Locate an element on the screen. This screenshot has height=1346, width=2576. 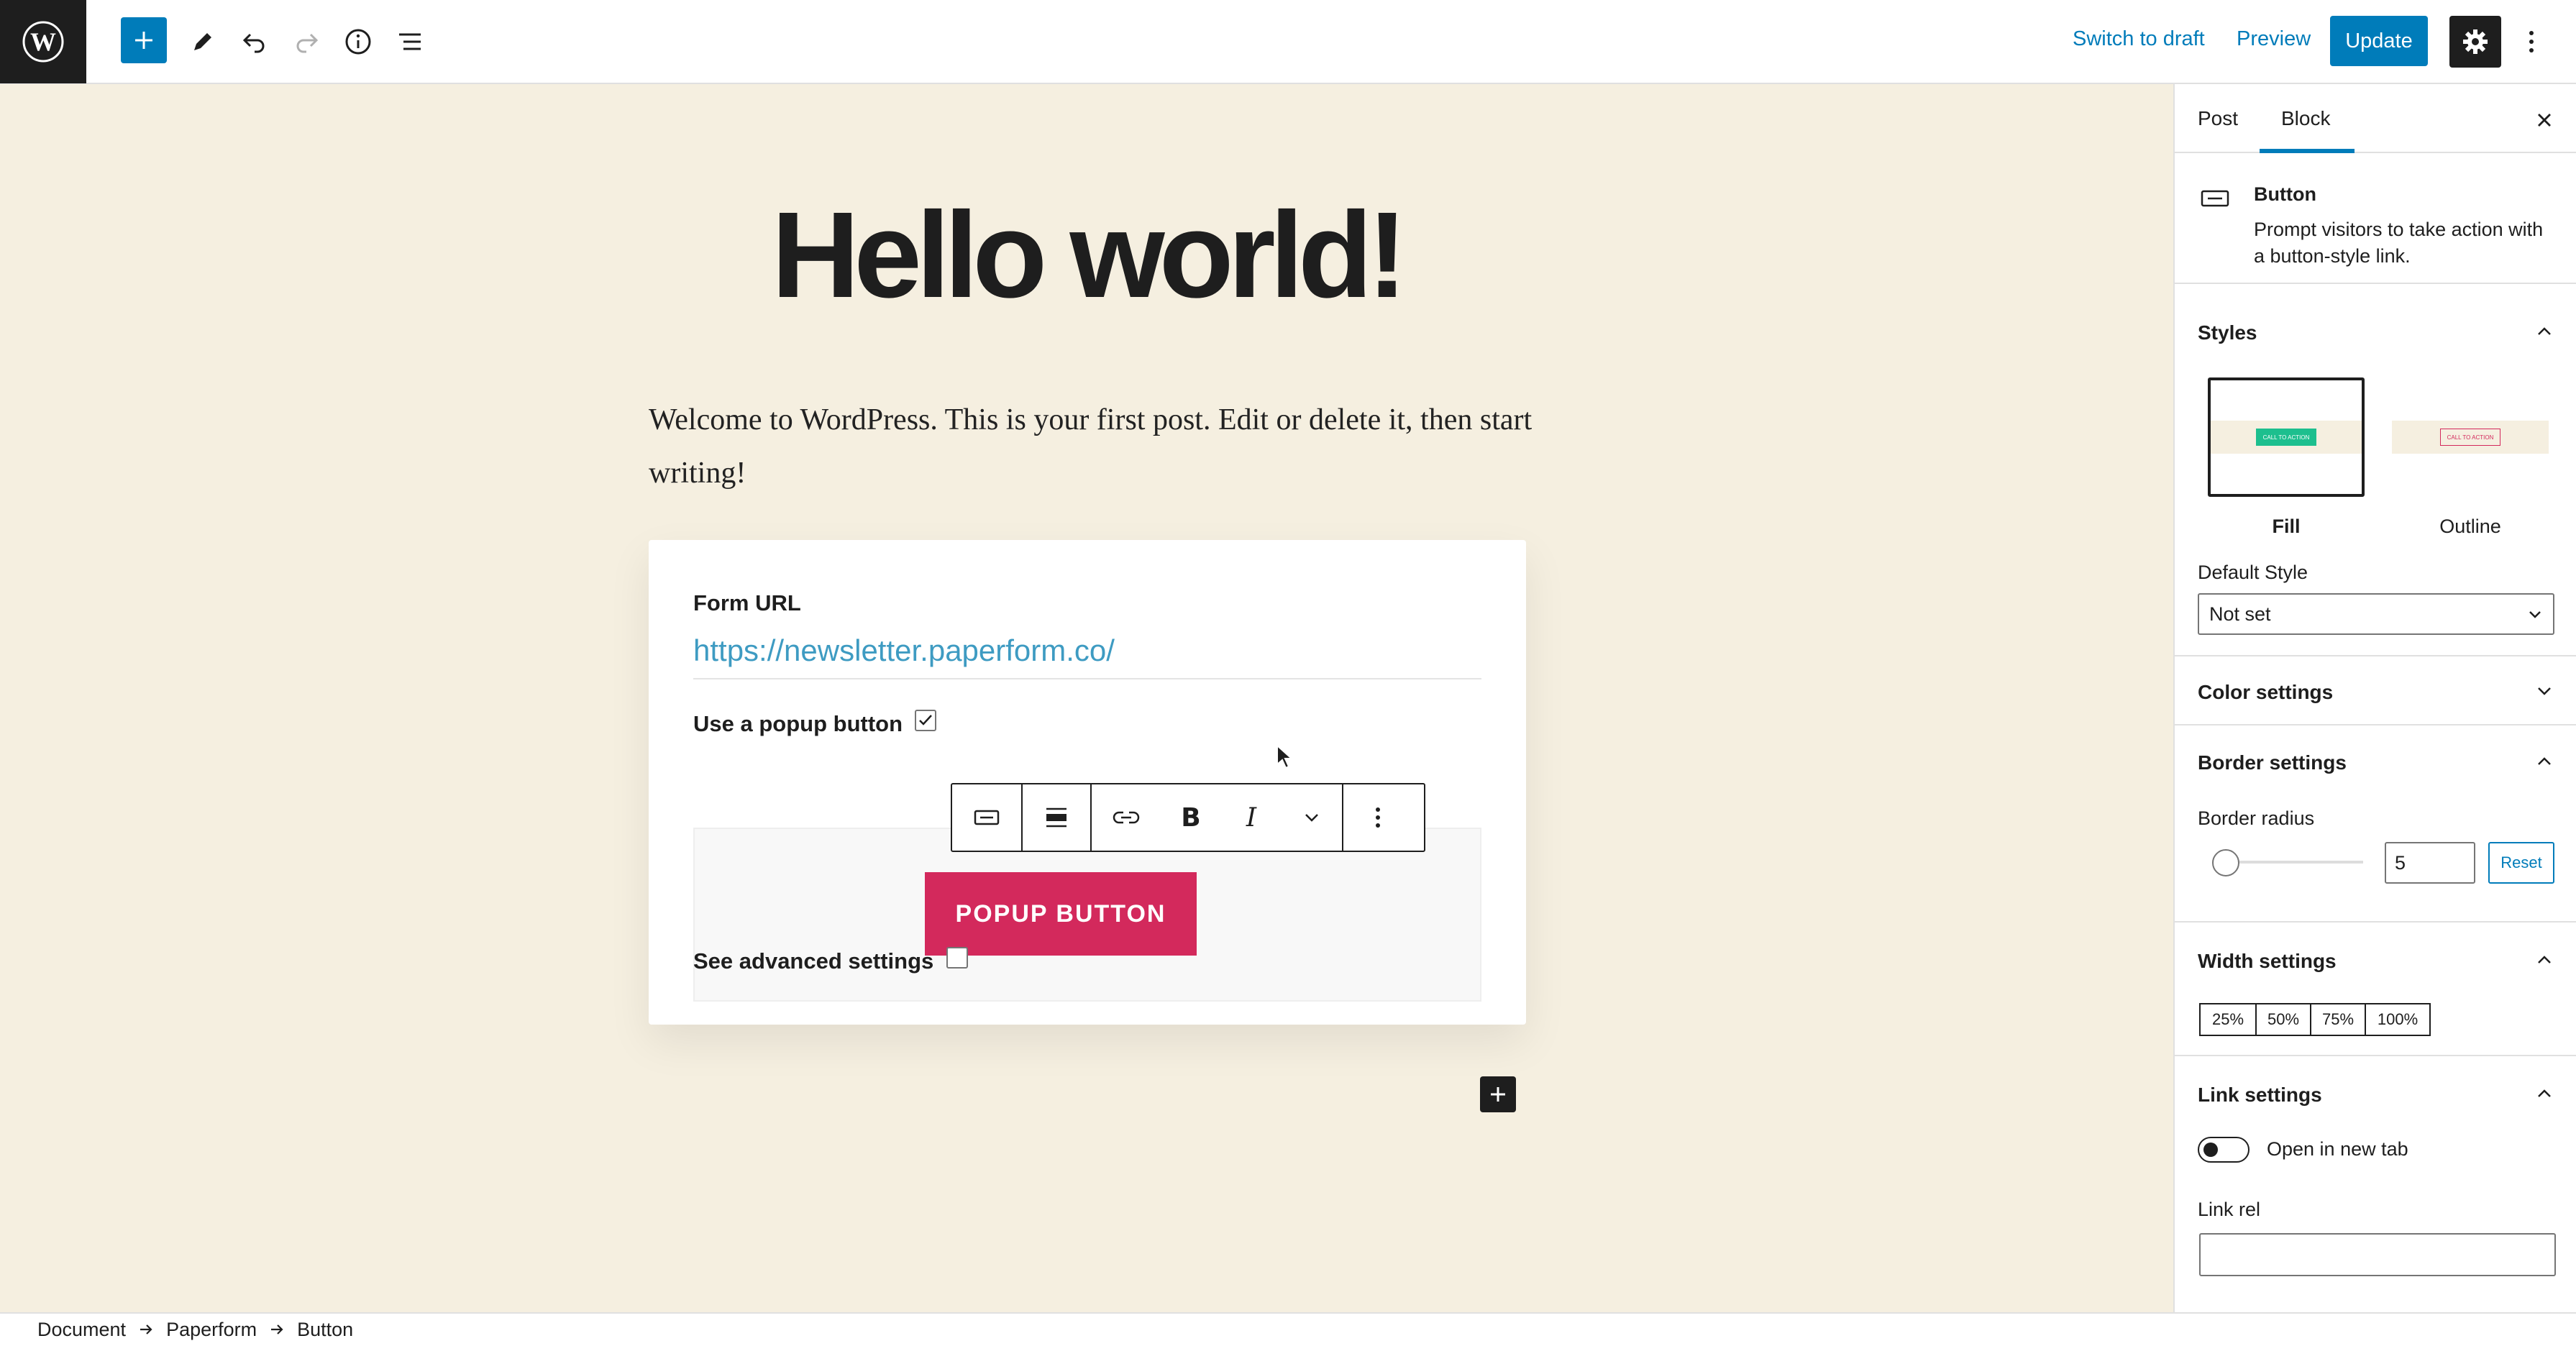
plus-icon is located at coordinates (1498, 1094).